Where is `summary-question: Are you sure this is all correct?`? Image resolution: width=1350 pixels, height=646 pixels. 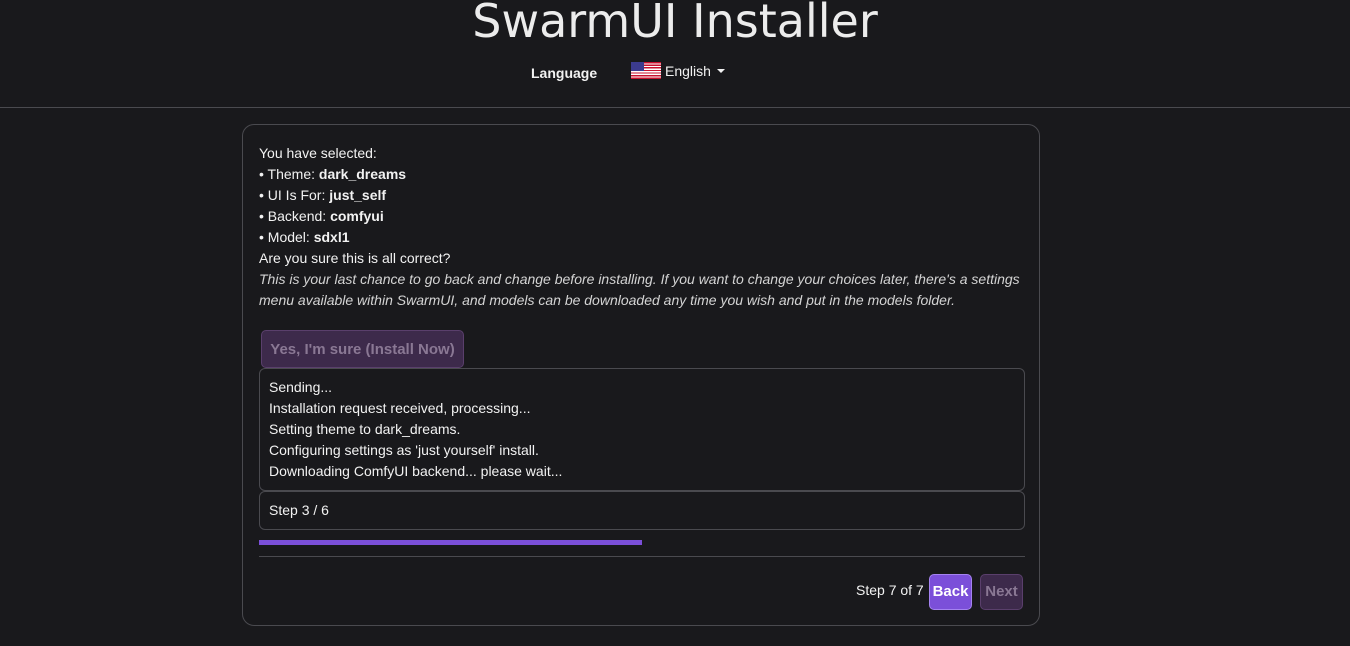 summary-question: Are you sure this is all correct? is located at coordinates (355, 258).